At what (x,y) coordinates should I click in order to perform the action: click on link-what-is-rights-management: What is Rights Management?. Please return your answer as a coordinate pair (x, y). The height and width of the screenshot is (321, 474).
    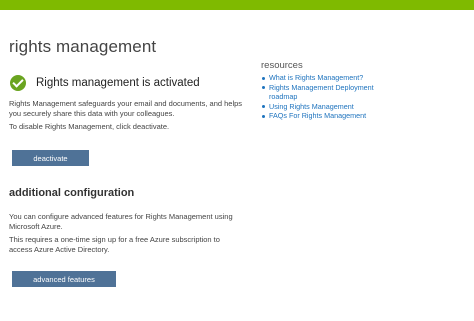
    Looking at the image, I should click on (316, 77).